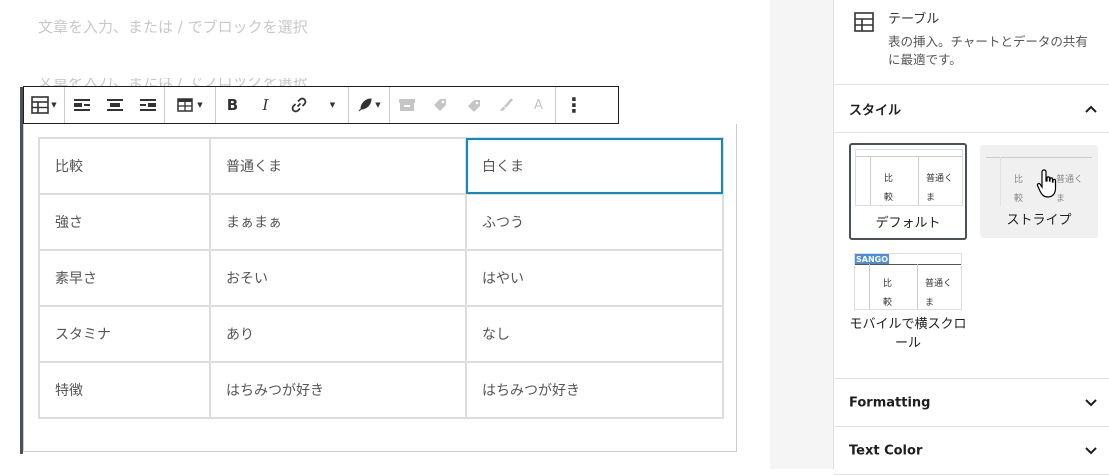  Describe the element at coordinates (875, 110) in the screenshot. I see `styles-panel-title: スタイル` at that location.